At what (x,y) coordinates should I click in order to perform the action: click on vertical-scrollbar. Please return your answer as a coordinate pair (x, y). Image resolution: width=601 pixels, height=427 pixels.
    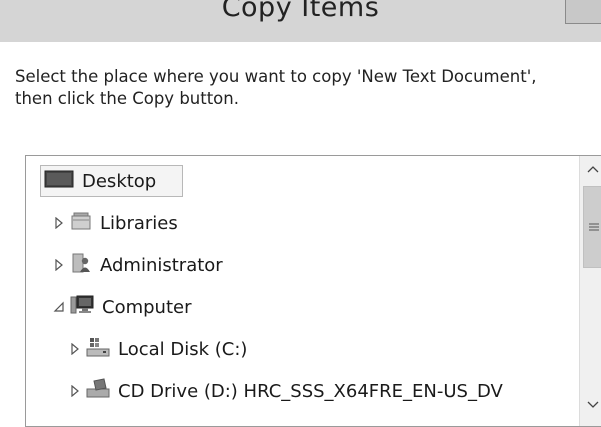
    Looking at the image, I should click on (590, 291).